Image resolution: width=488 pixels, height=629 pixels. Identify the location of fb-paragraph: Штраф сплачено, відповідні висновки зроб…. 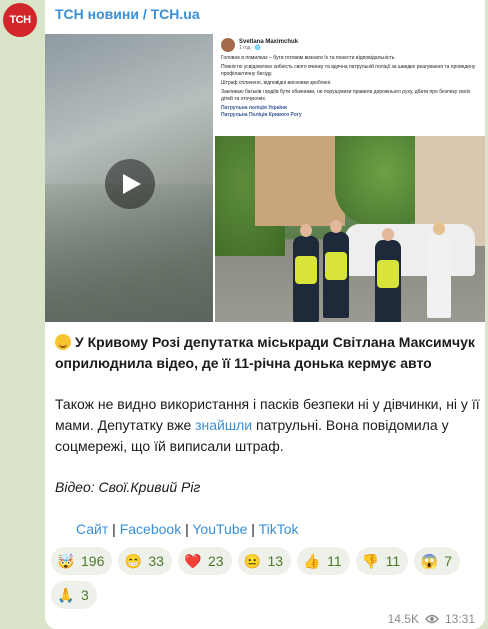
(276, 83).